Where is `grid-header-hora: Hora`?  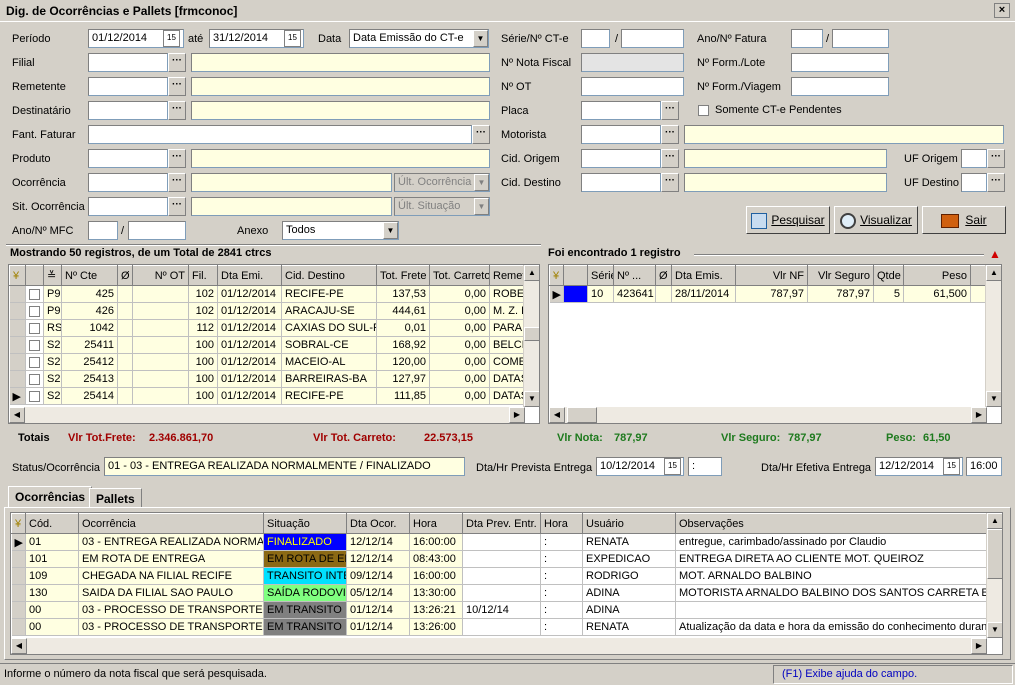
grid-header-hora: Hora is located at coordinates (436, 523).